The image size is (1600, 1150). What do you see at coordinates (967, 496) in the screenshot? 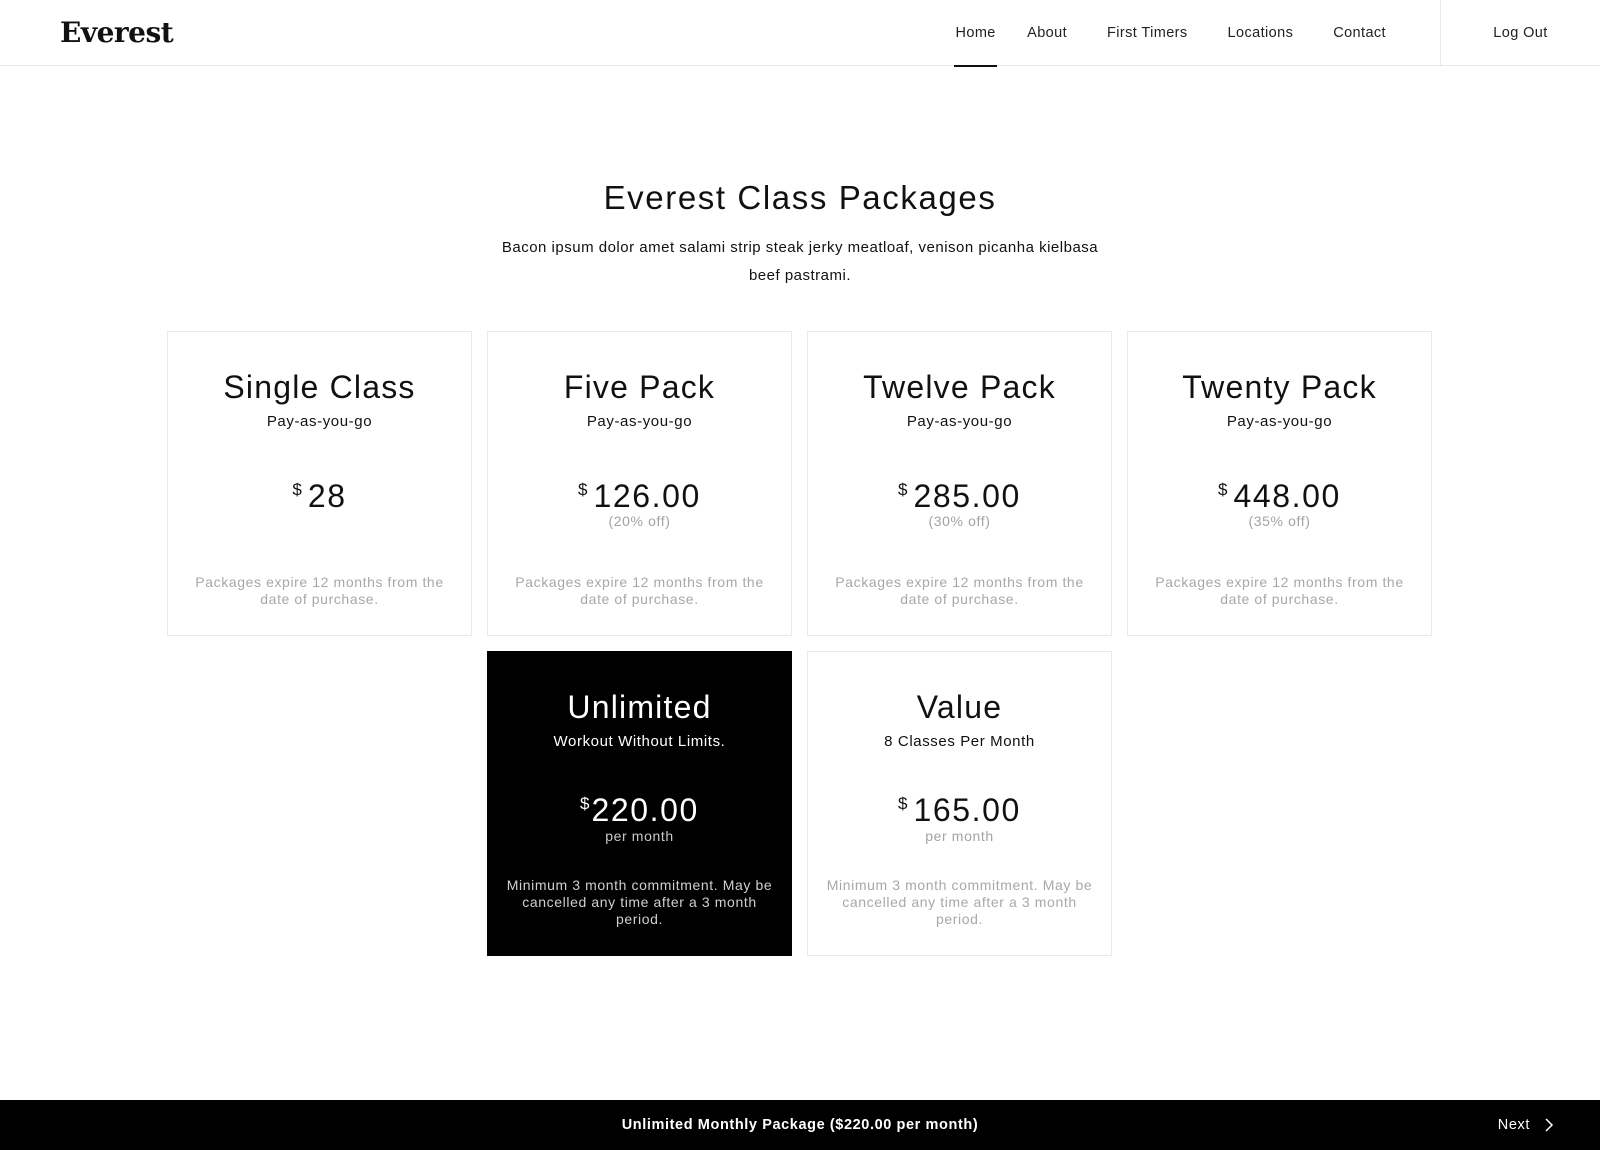
I see `price-amount: 285.00` at bounding box center [967, 496].